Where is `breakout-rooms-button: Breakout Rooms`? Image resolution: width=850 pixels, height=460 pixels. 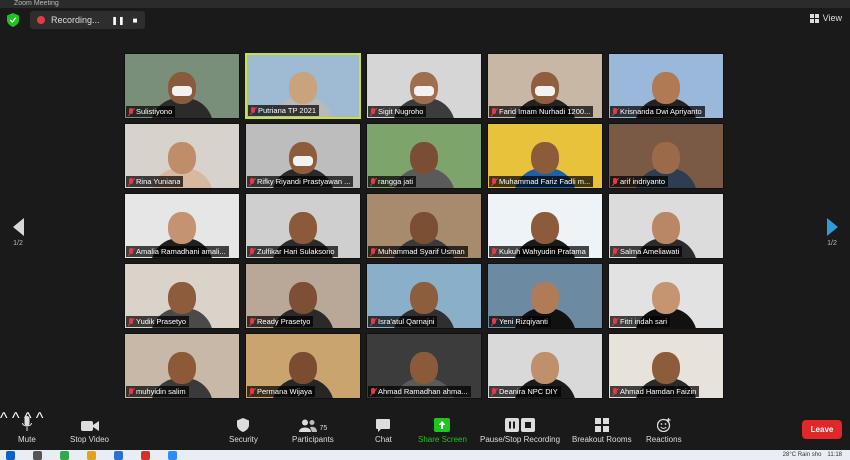 breakout-rooms-button: Breakout Rooms is located at coordinates (602, 429).